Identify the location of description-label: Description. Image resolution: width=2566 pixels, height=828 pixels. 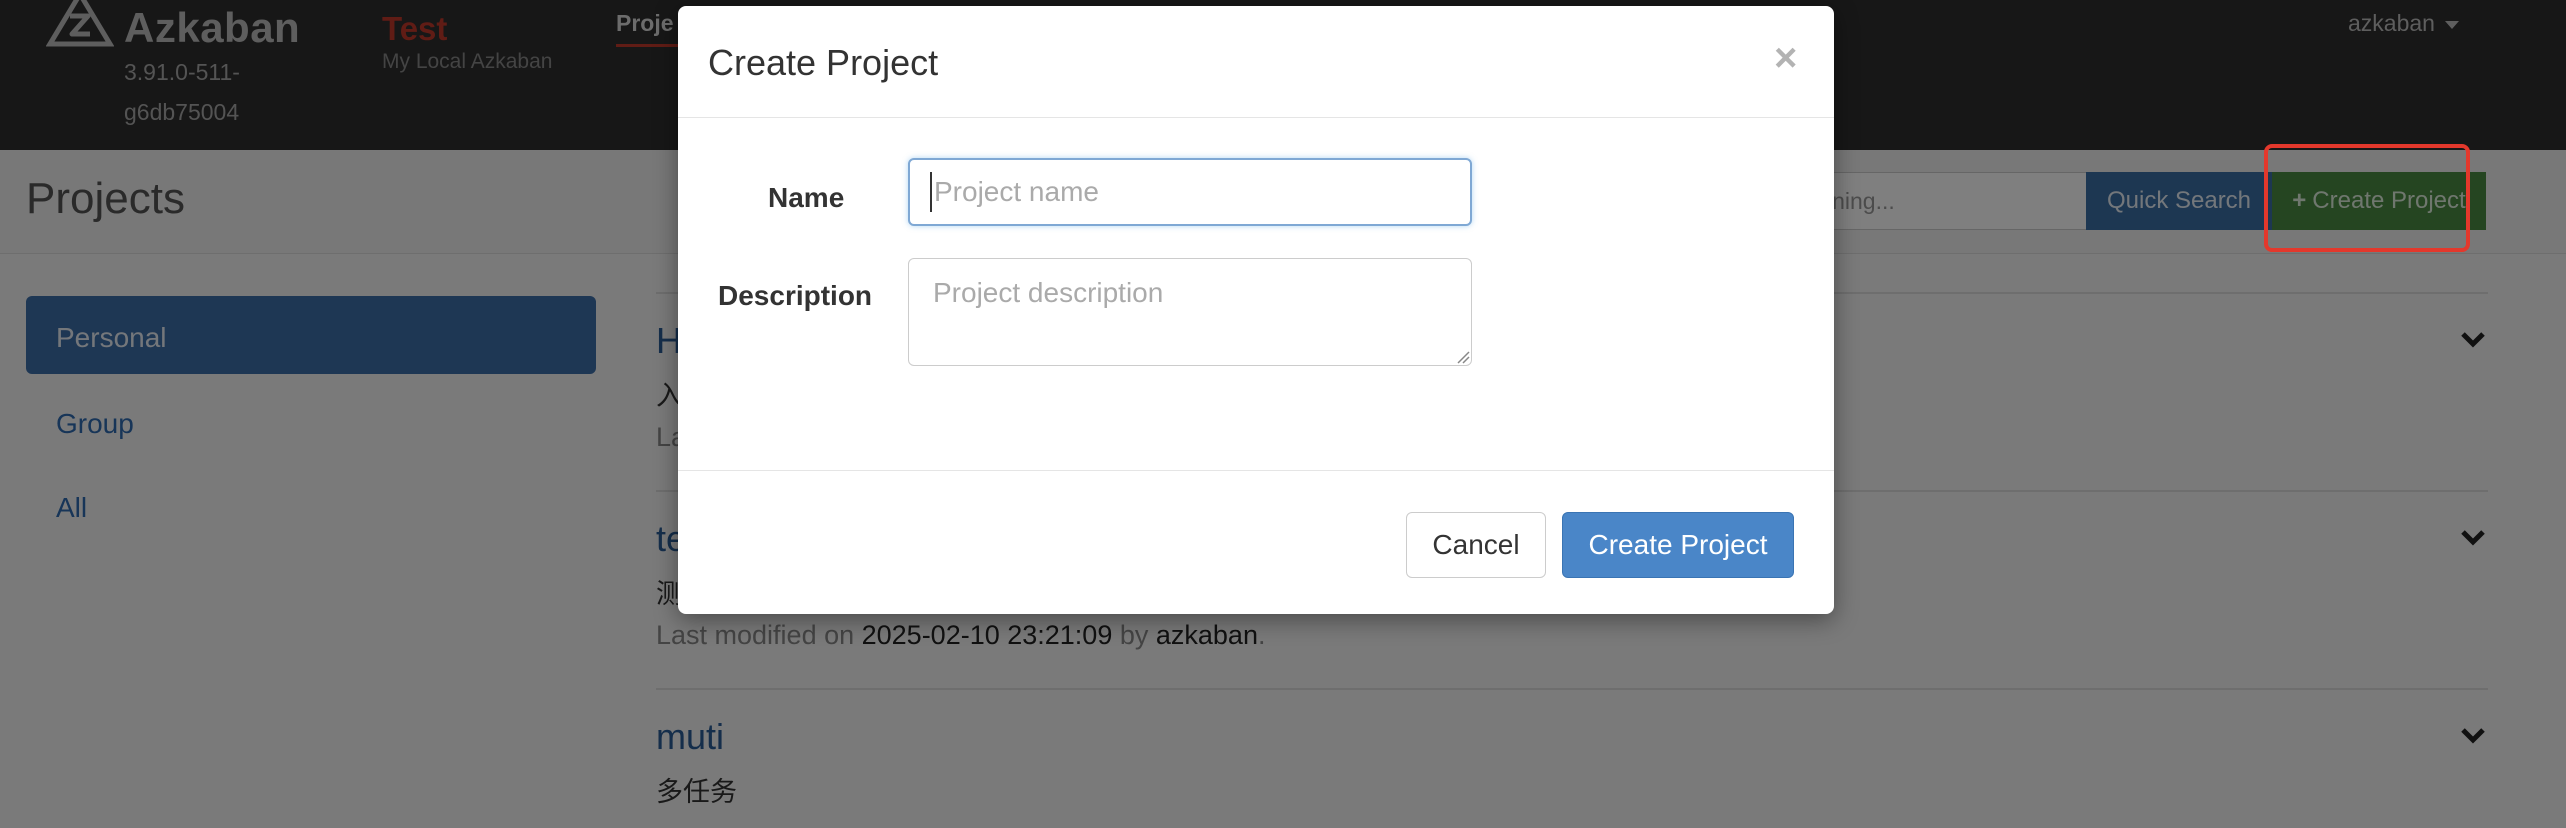
(795, 295).